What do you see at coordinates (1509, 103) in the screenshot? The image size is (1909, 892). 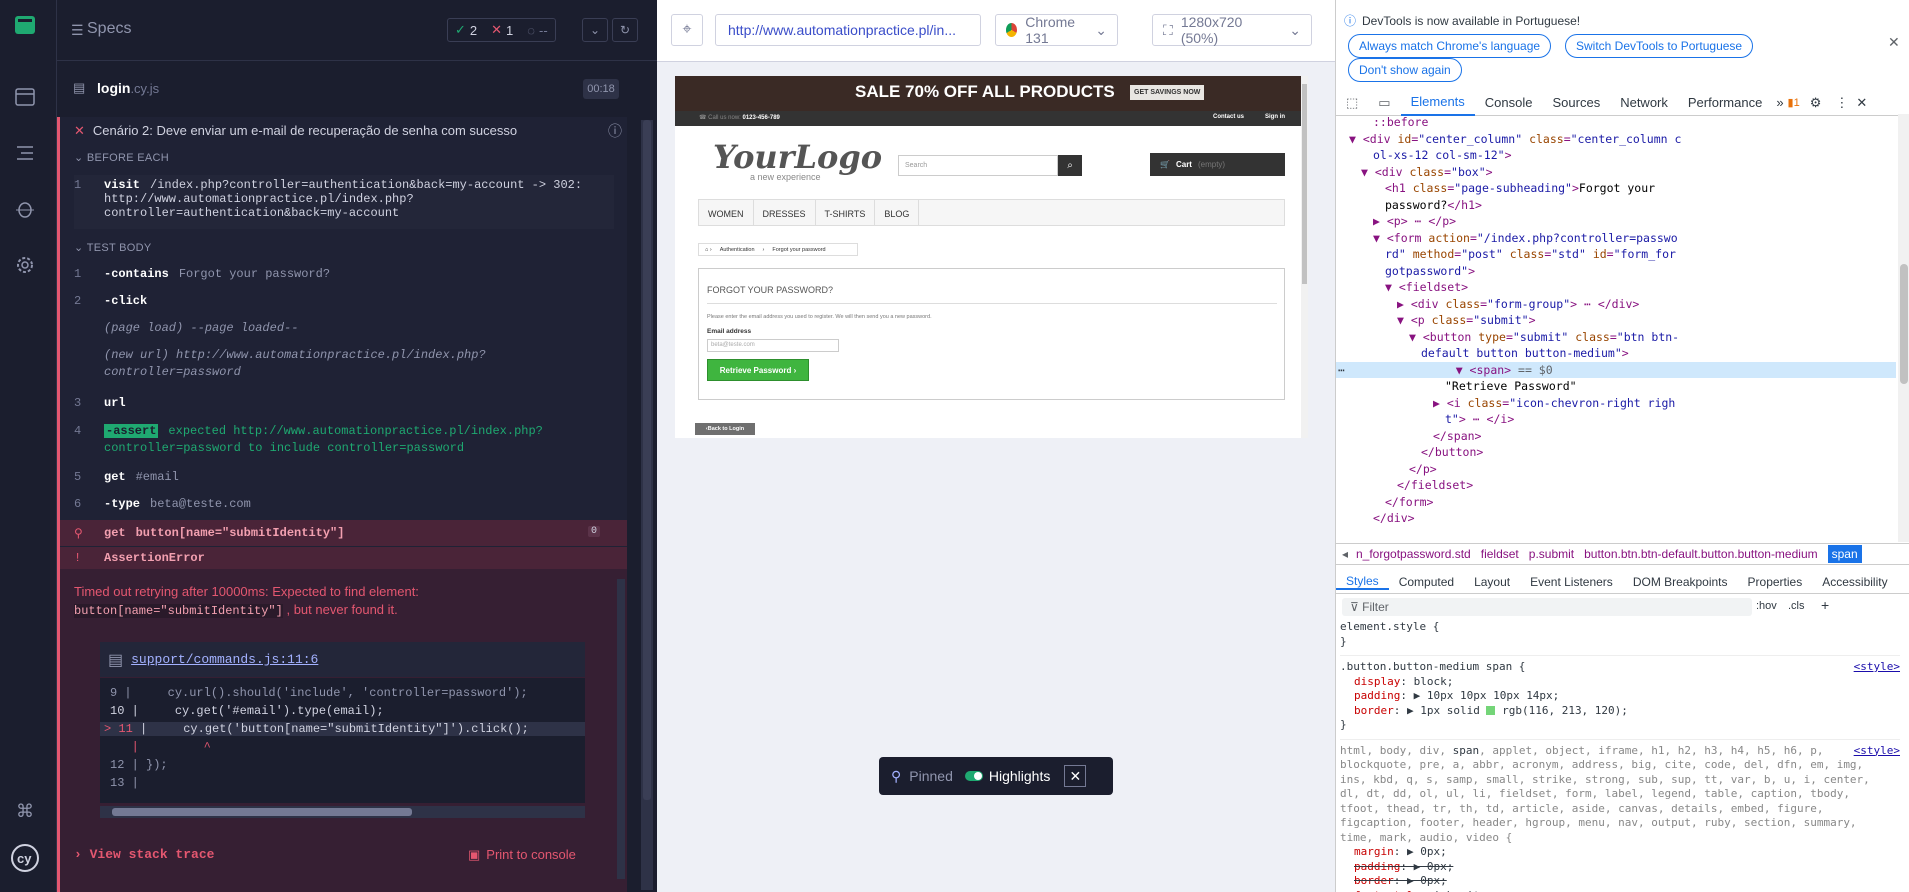 I see `tab-console: Console` at bounding box center [1509, 103].